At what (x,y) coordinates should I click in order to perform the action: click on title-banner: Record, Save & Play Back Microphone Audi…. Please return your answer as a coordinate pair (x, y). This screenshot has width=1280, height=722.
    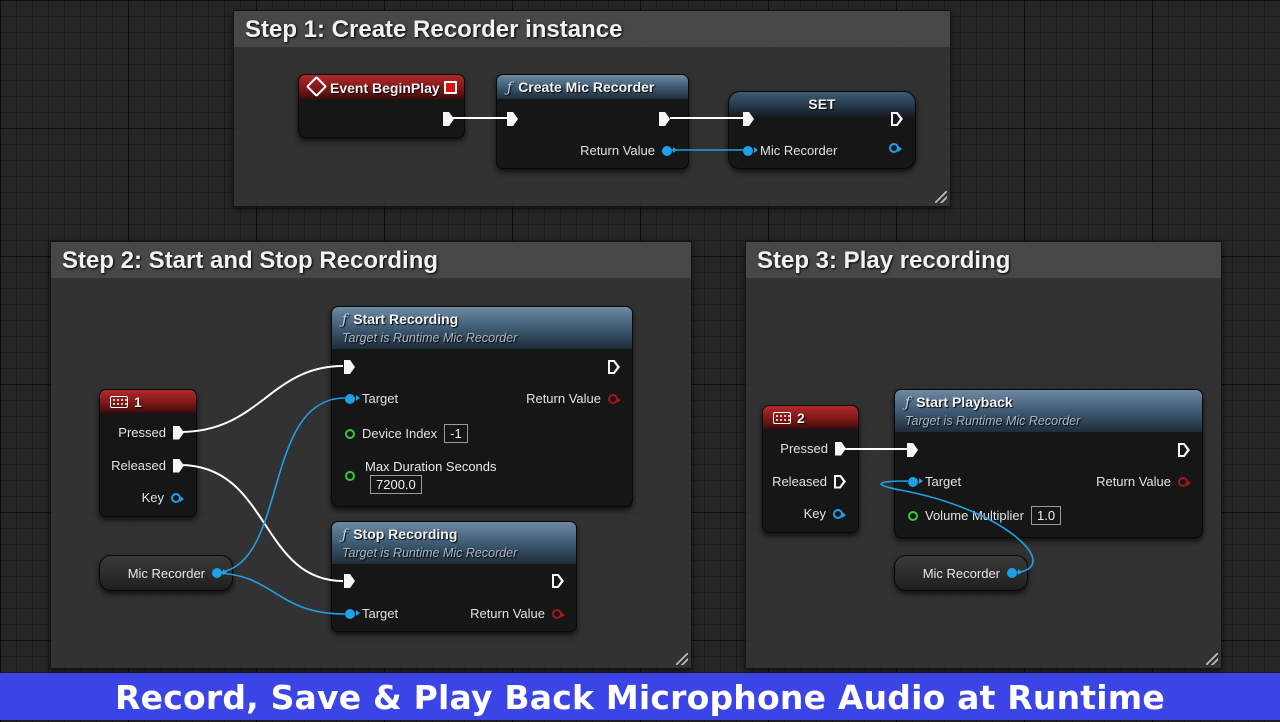
    Looking at the image, I should click on (640, 696).